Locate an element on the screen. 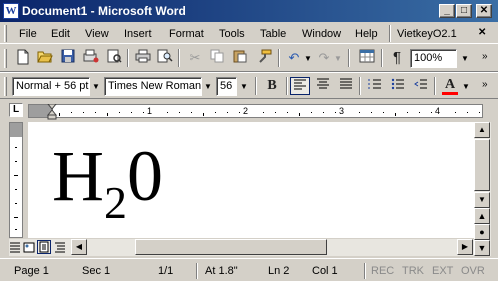  undo-icon: ↶ is located at coordinates (294, 58).